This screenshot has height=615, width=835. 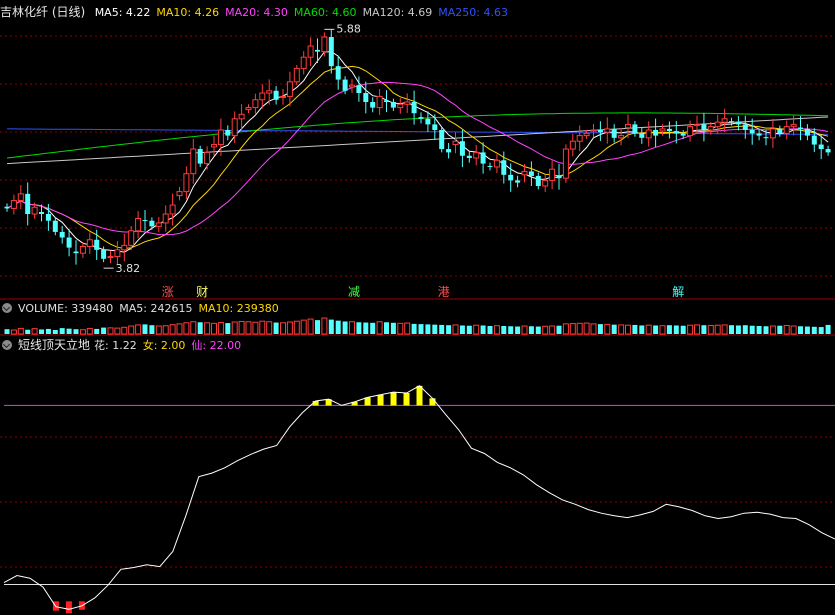 I want to click on indicator-name: 短线顶天立地, so click(x=54, y=345).